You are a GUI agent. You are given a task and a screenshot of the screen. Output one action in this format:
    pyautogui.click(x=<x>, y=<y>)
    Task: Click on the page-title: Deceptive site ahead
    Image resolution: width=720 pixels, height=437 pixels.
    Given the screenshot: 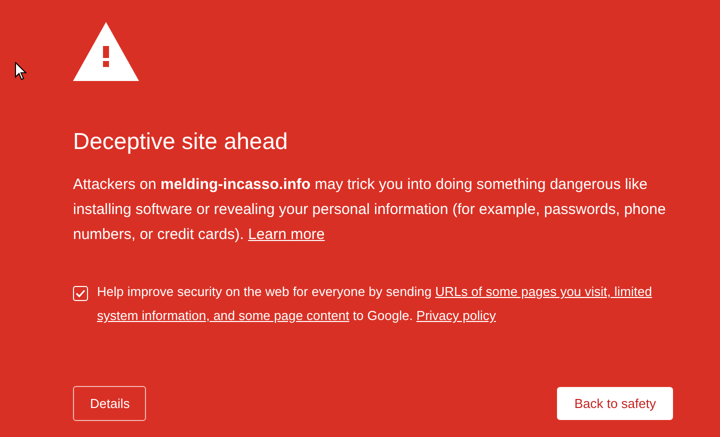 What is the action you would take?
    pyautogui.click(x=181, y=141)
    